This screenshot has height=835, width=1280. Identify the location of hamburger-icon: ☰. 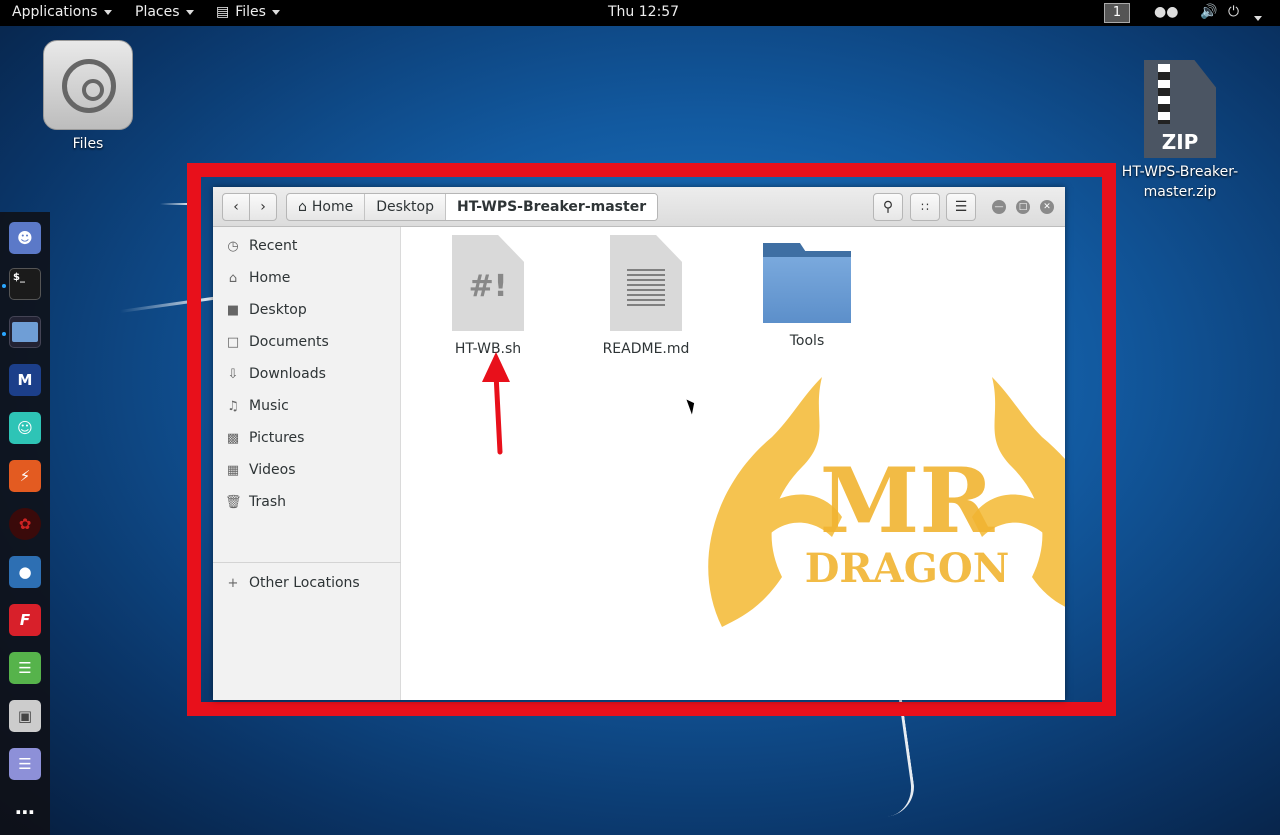
(961, 207).